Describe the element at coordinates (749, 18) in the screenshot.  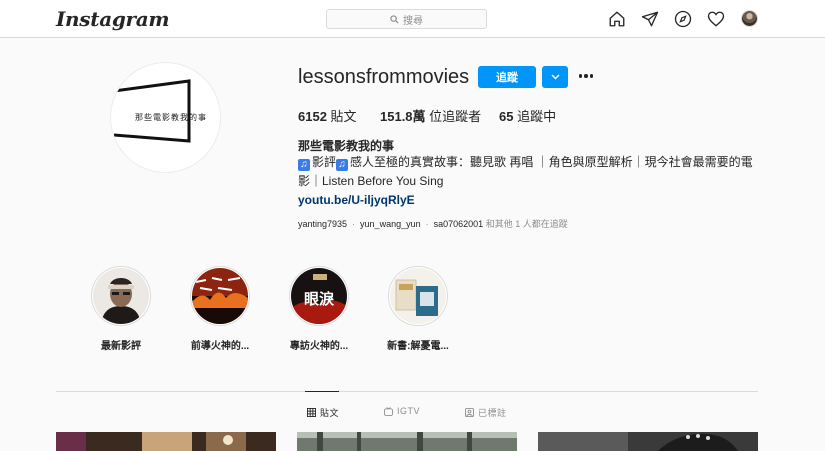
I see `profile-avatar` at that location.